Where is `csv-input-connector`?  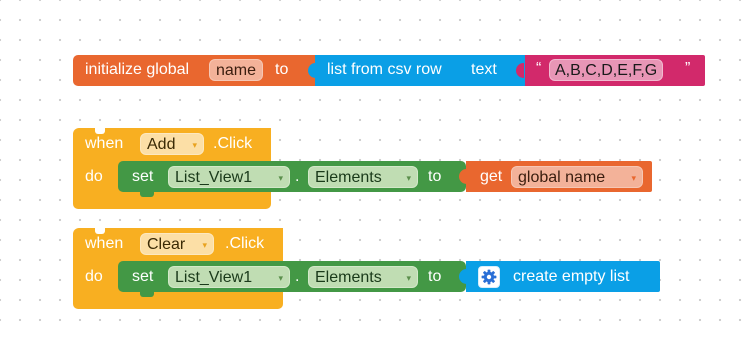 csv-input-connector is located at coordinates (520, 70).